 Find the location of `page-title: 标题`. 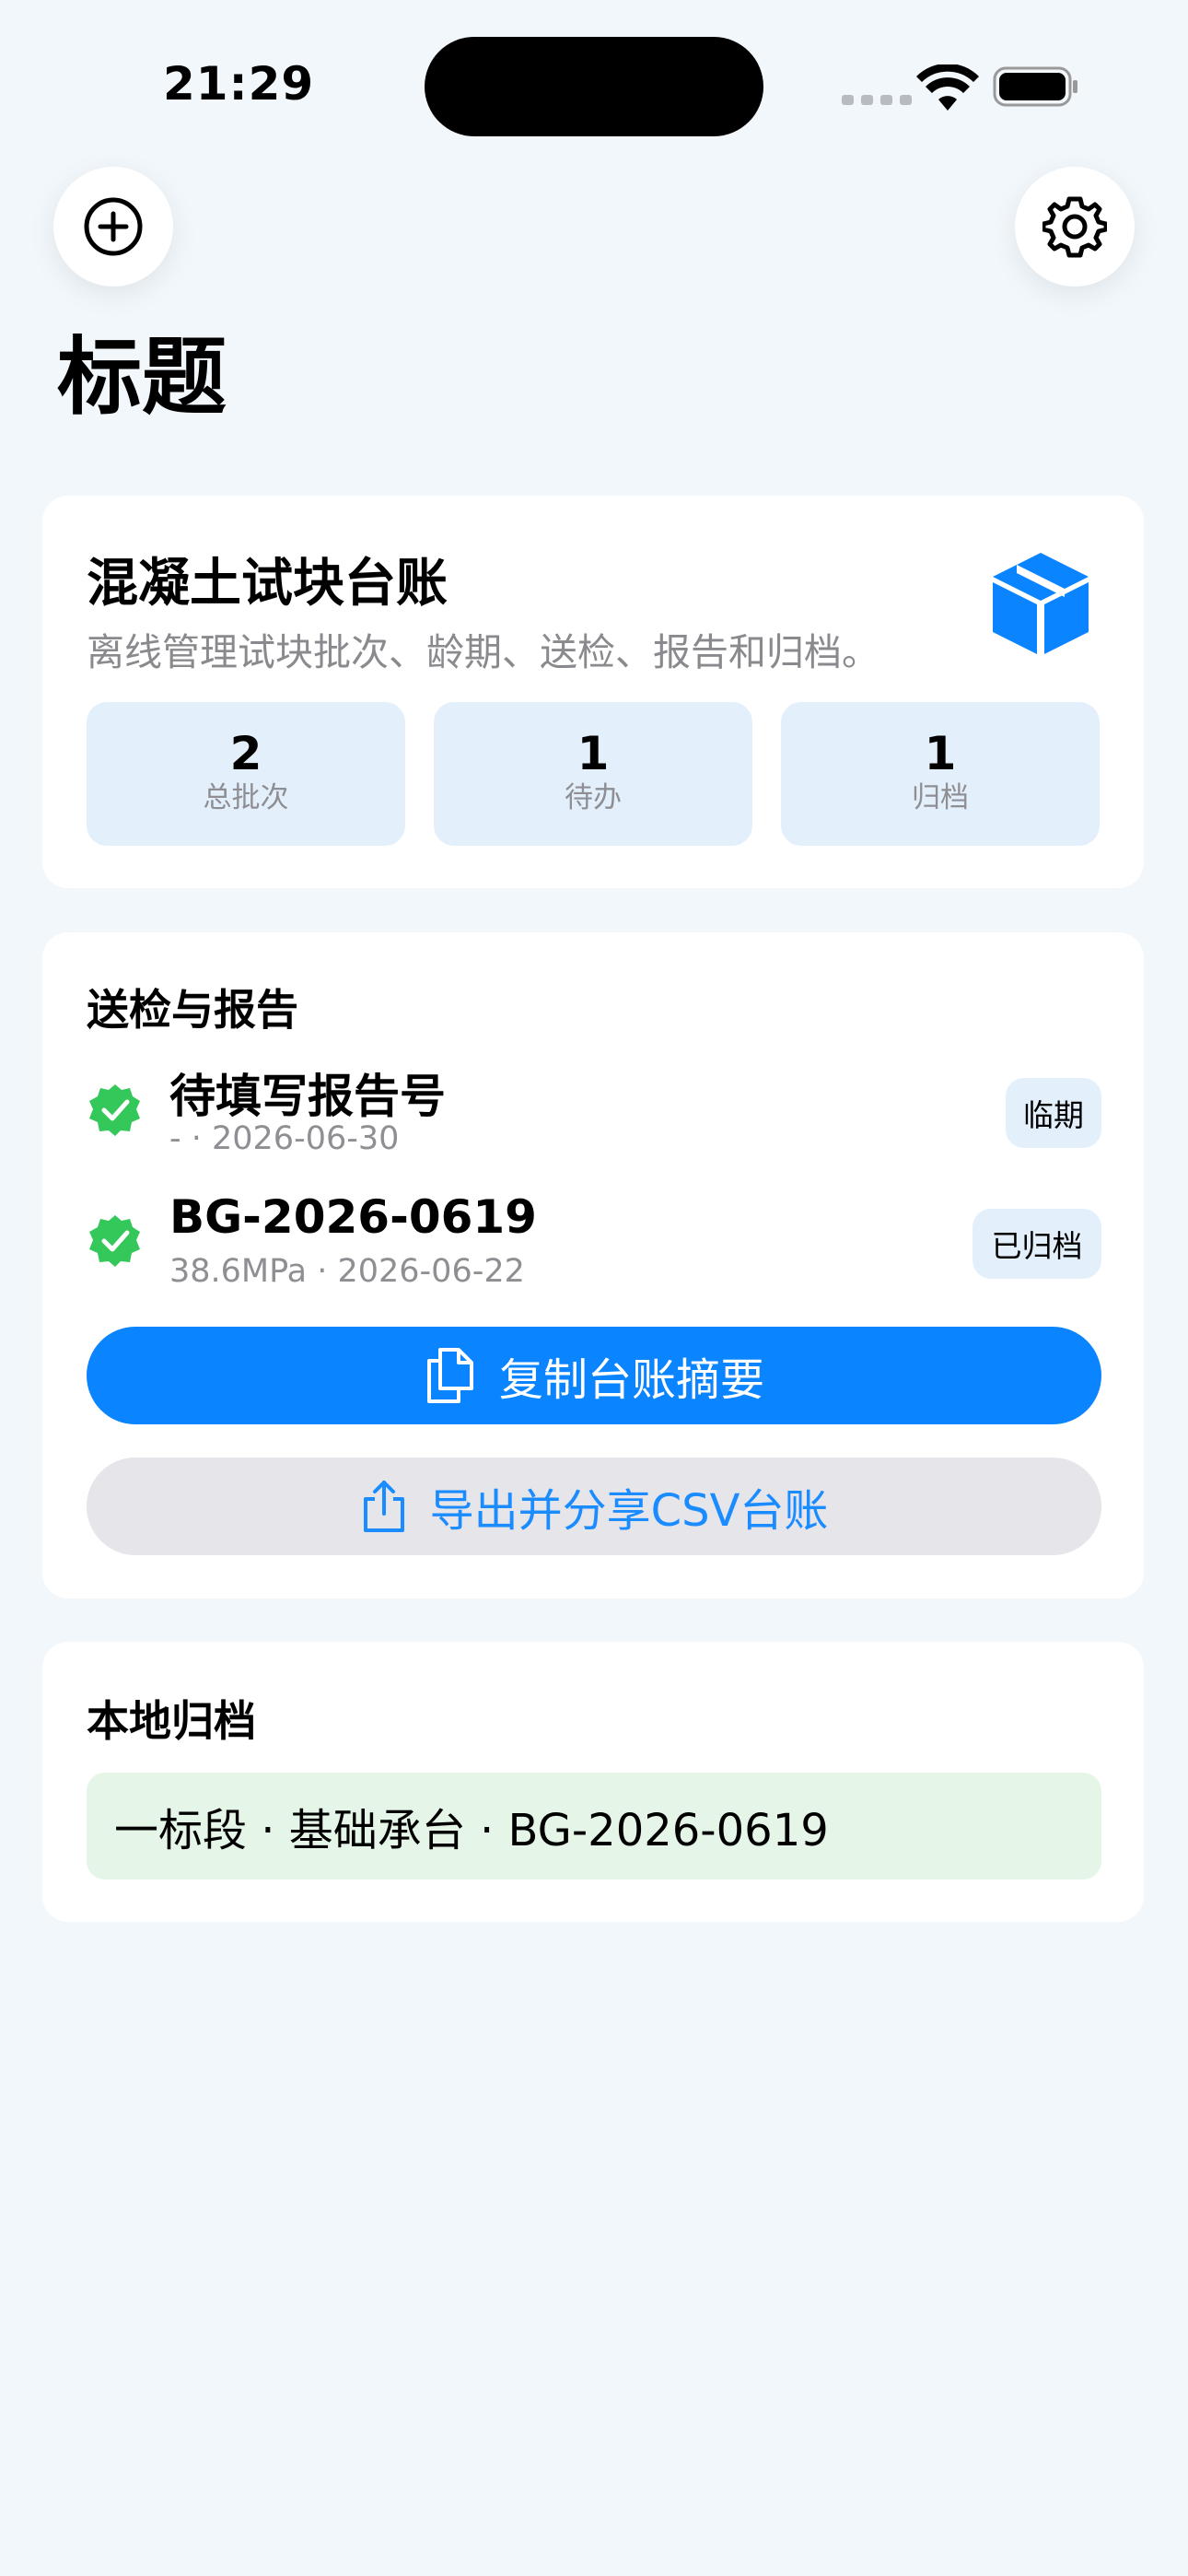

page-title: 标题 is located at coordinates (142, 377).